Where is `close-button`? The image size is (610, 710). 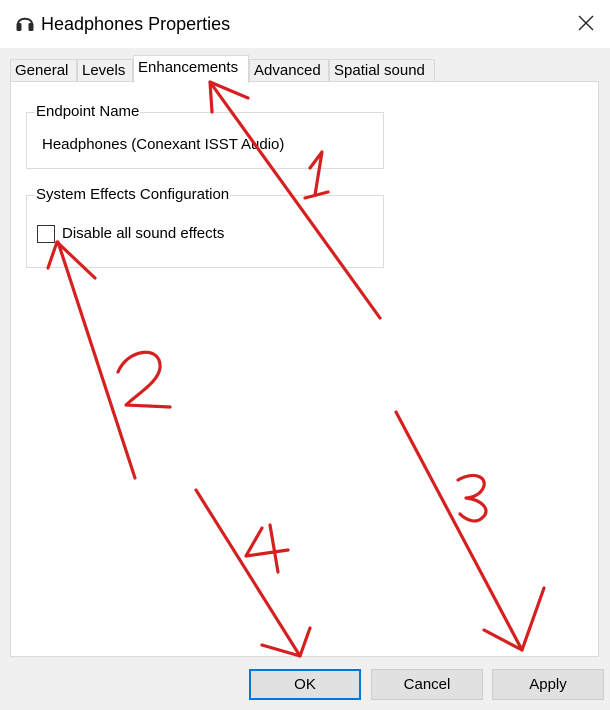 close-button is located at coordinates (586, 24).